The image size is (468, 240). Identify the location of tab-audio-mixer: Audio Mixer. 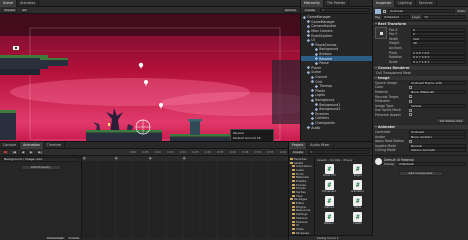
(320, 145).